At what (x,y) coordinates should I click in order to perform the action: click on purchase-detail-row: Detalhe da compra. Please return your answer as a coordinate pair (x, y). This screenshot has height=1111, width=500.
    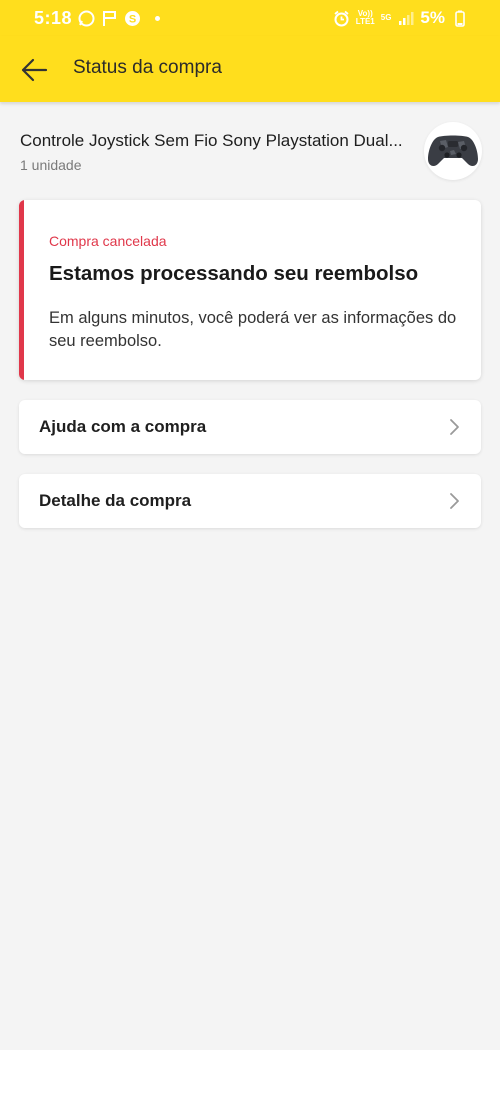
    Looking at the image, I should click on (250, 501).